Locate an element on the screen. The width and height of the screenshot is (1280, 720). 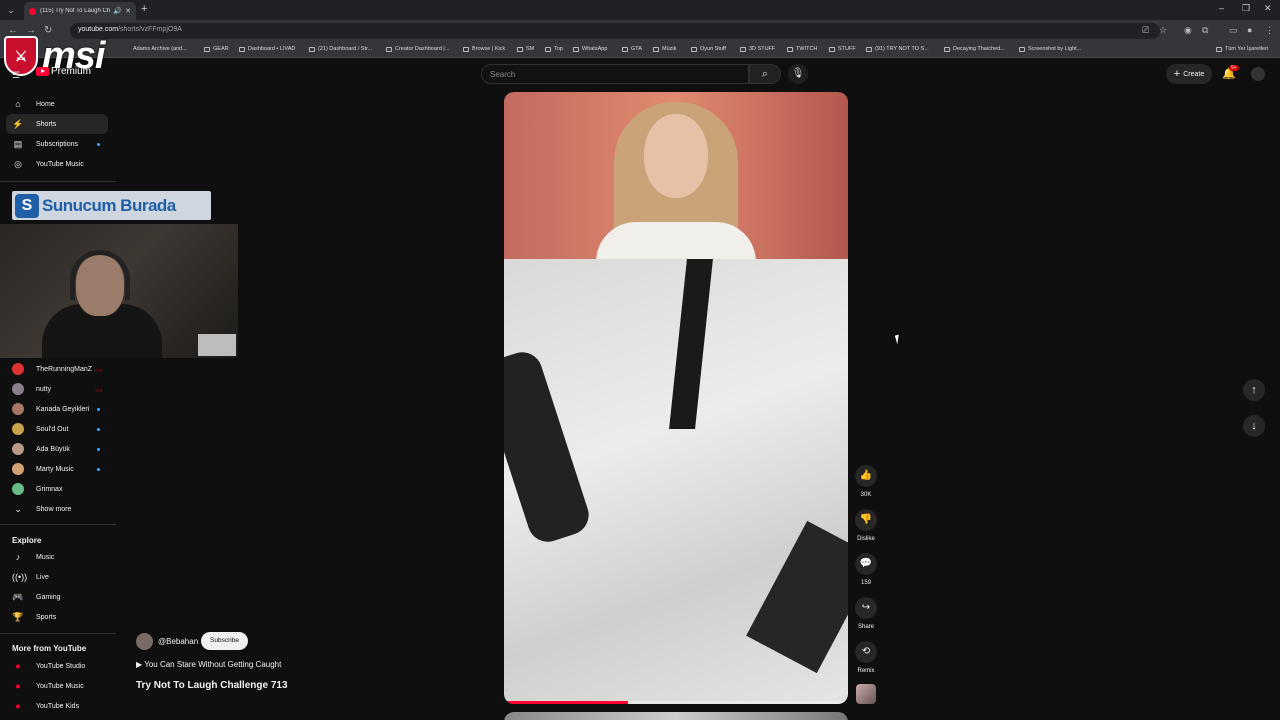
account-avatar is located at coordinates (1258, 74).